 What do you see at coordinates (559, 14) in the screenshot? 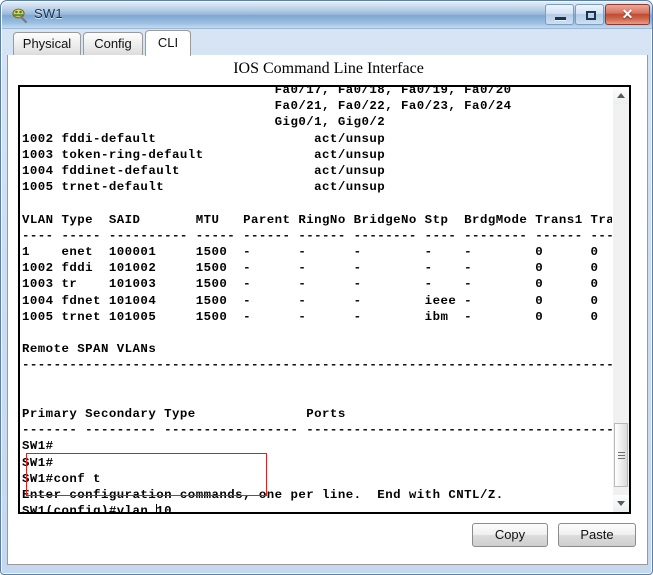
I see `minimize-button` at bounding box center [559, 14].